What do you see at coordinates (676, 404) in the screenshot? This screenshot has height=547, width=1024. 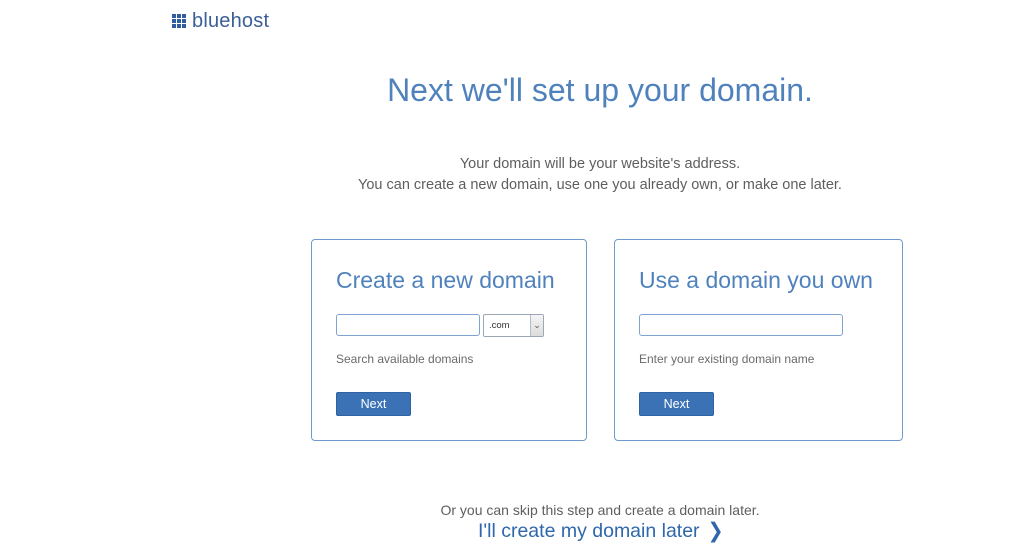 I see `own-domain-next-button: Next` at bounding box center [676, 404].